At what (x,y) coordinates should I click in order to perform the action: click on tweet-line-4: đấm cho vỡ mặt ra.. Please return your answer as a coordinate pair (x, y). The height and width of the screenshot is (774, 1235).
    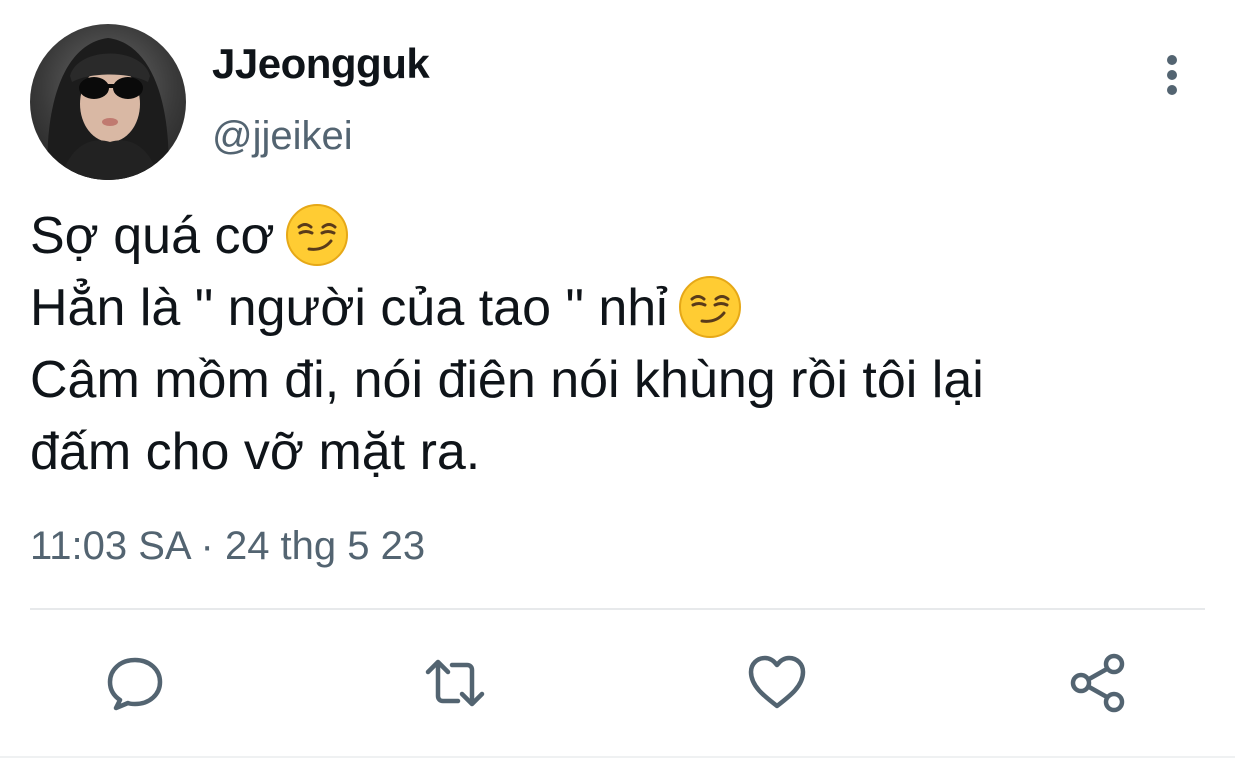
    Looking at the image, I should click on (255, 452).